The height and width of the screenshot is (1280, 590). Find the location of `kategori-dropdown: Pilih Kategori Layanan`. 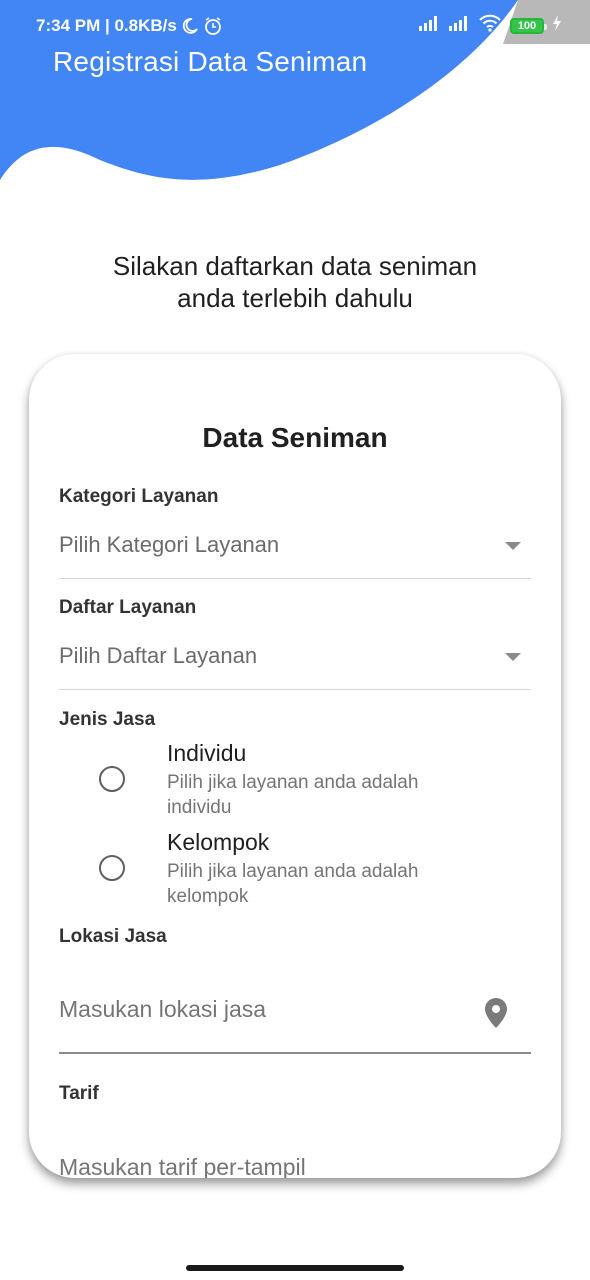

kategori-dropdown: Pilih Kategori Layanan is located at coordinates (295, 551).